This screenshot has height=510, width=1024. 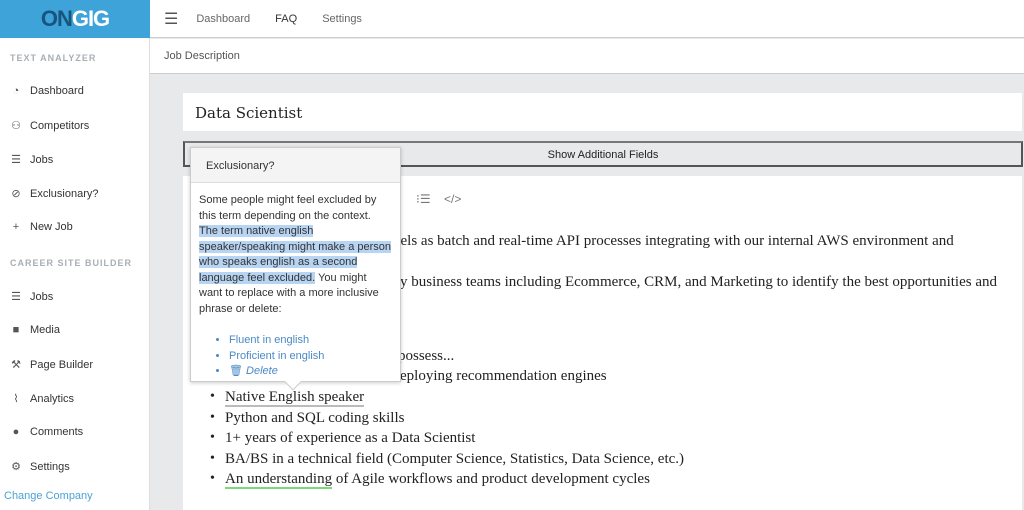 What do you see at coordinates (587, 19) in the screenshot?
I see `top-nav: ☰ Dashboard FAQ Settings` at bounding box center [587, 19].